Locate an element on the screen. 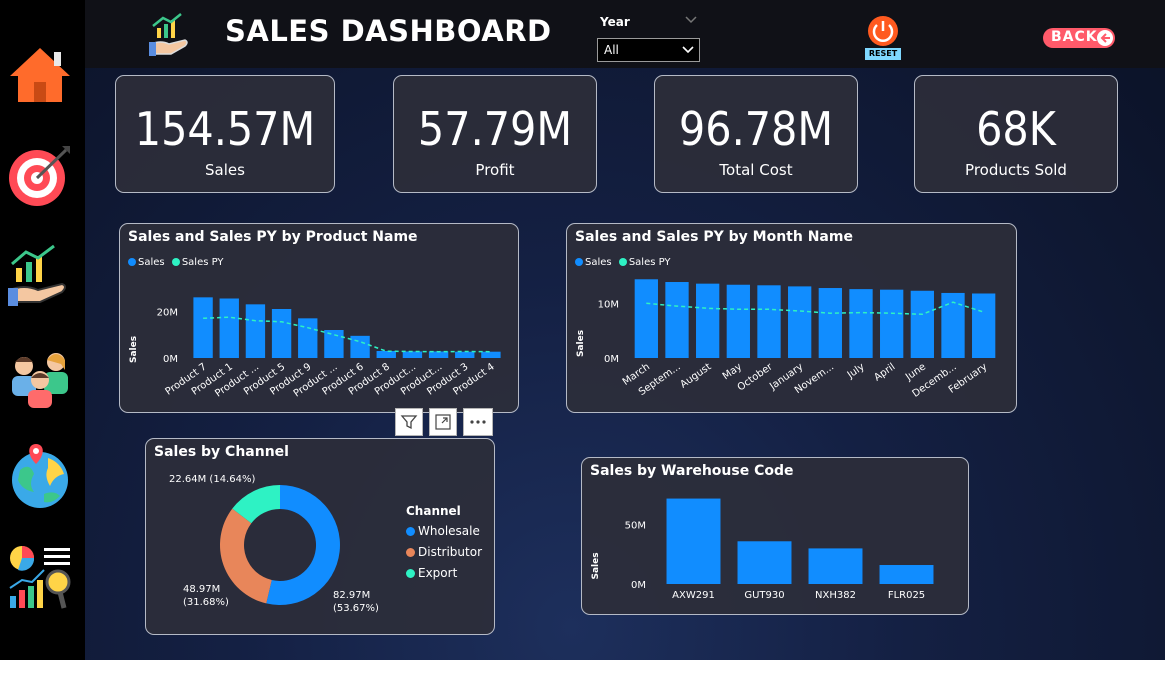  focus-mode-button is located at coordinates (443, 422).